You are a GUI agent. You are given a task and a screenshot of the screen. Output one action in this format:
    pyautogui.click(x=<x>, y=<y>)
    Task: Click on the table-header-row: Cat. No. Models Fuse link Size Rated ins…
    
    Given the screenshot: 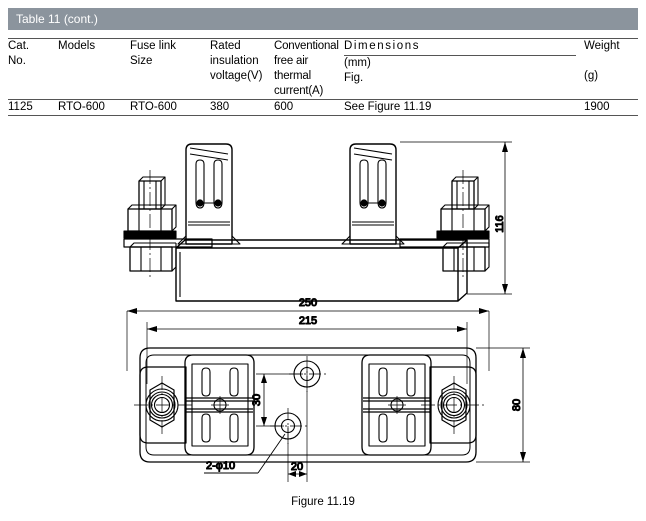 What is the action you would take?
    pyautogui.click(x=323, y=69)
    